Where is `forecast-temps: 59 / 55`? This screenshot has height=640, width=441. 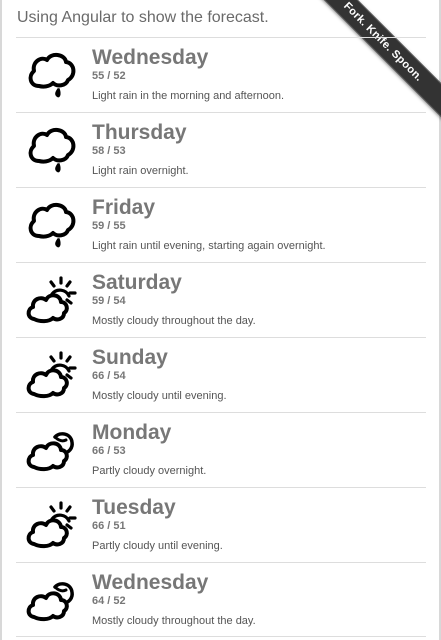
forecast-temps: 59 / 55 is located at coordinates (109, 226).